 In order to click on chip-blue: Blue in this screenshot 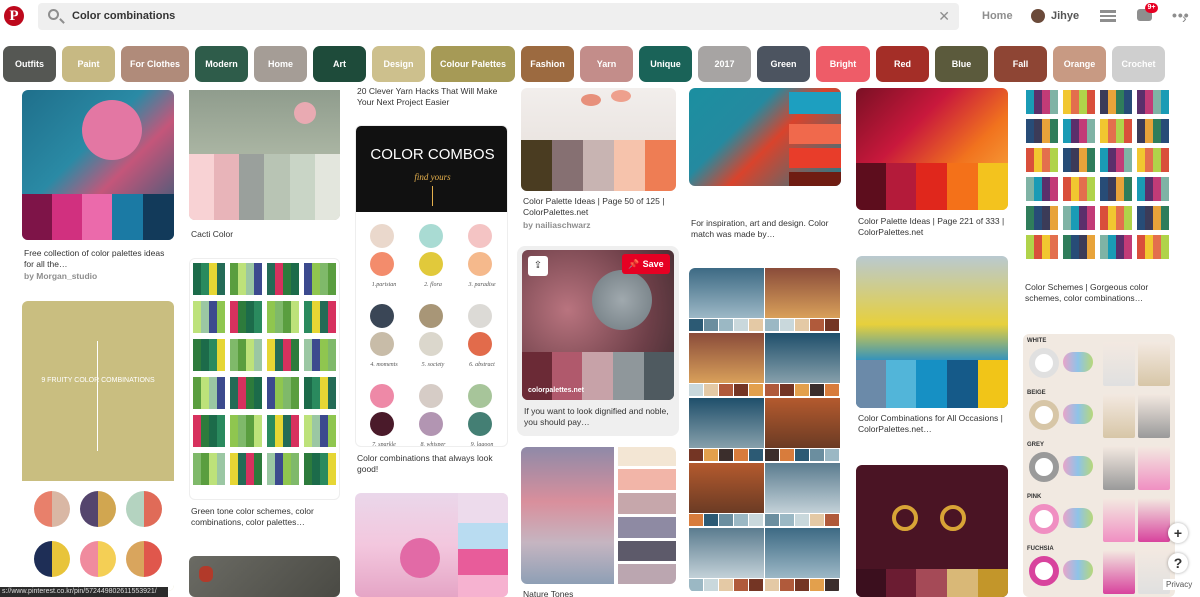, I will do `click(961, 64)`.